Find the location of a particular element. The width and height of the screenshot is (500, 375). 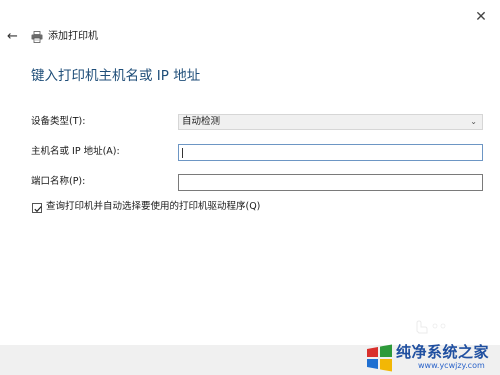

text-caret is located at coordinates (182, 153).